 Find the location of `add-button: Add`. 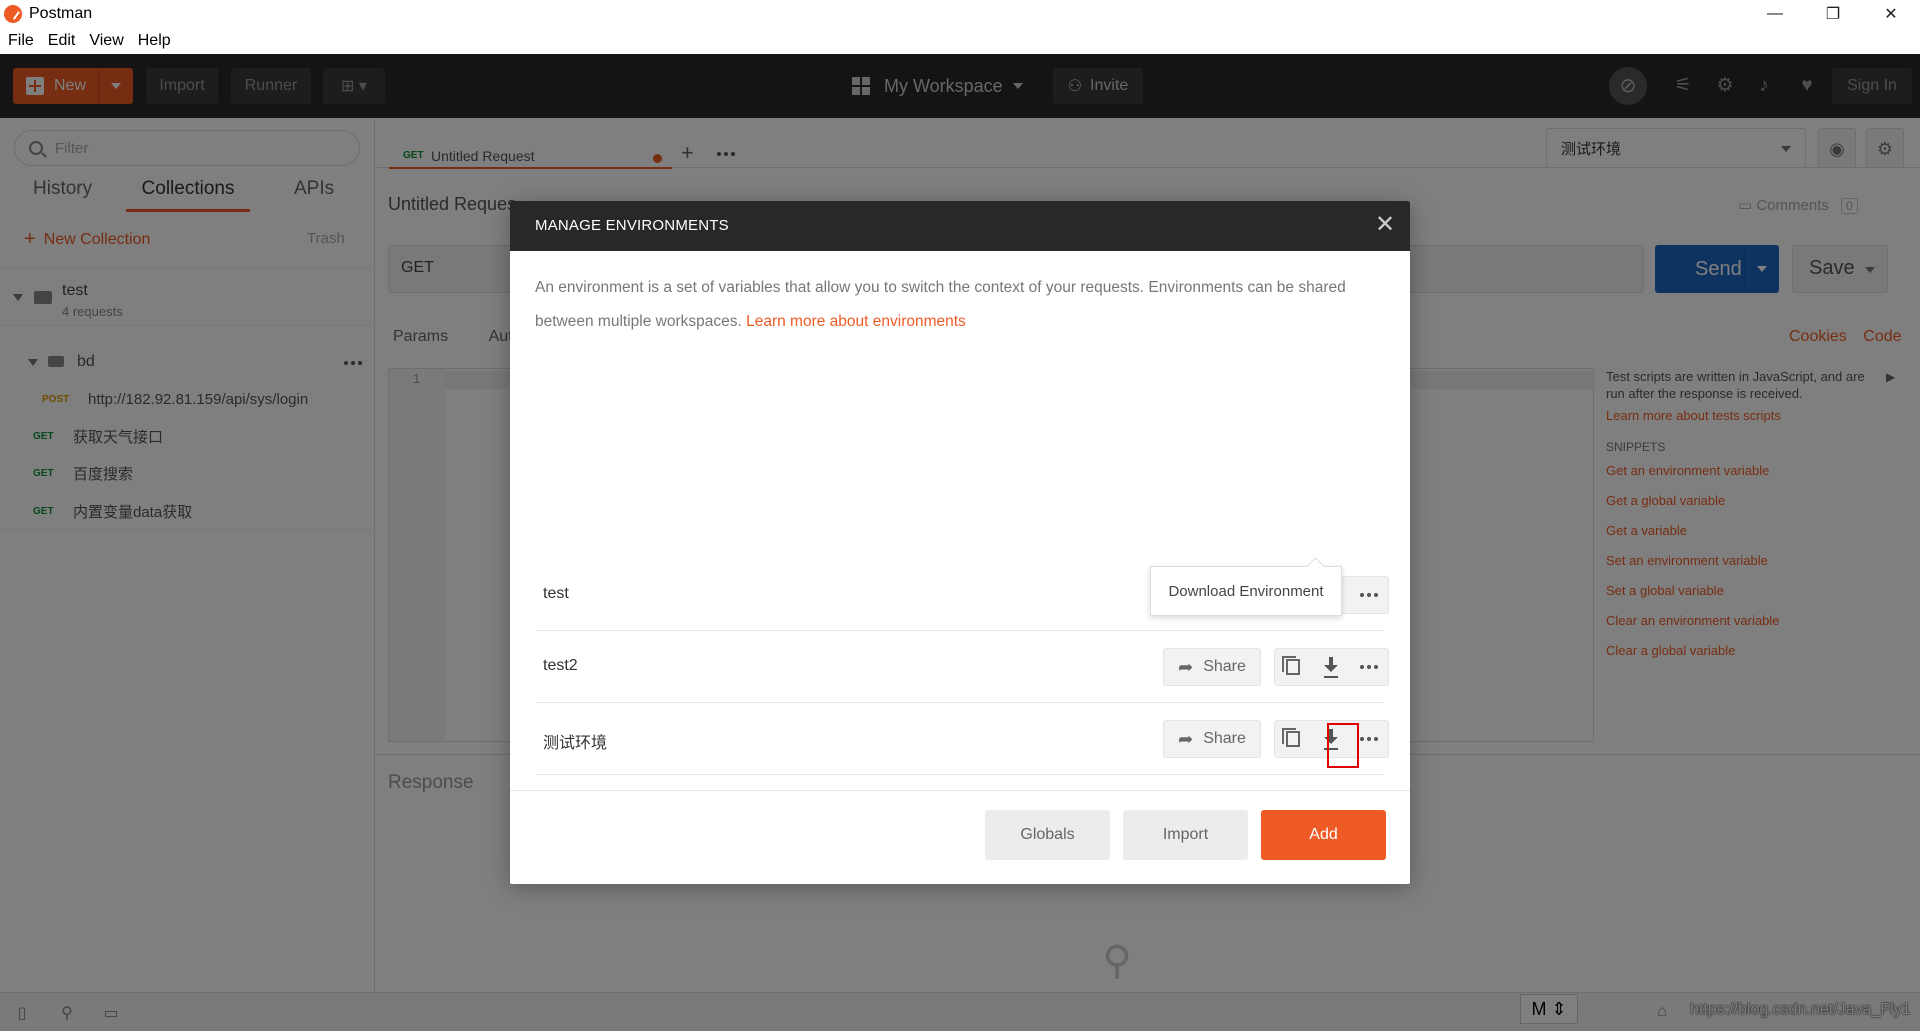

add-button: Add is located at coordinates (1323, 835).